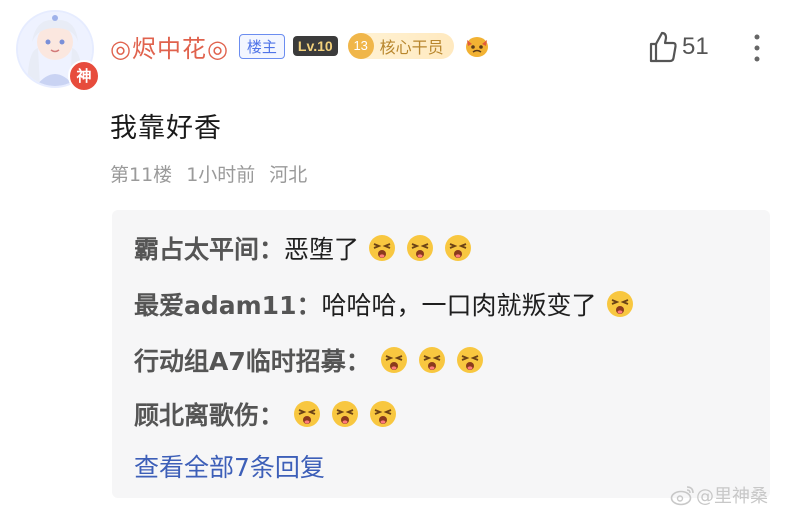 The height and width of the screenshot is (513, 800). Describe the element at coordinates (757, 48) in the screenshot. I see `more-vertical-icon` at that location.